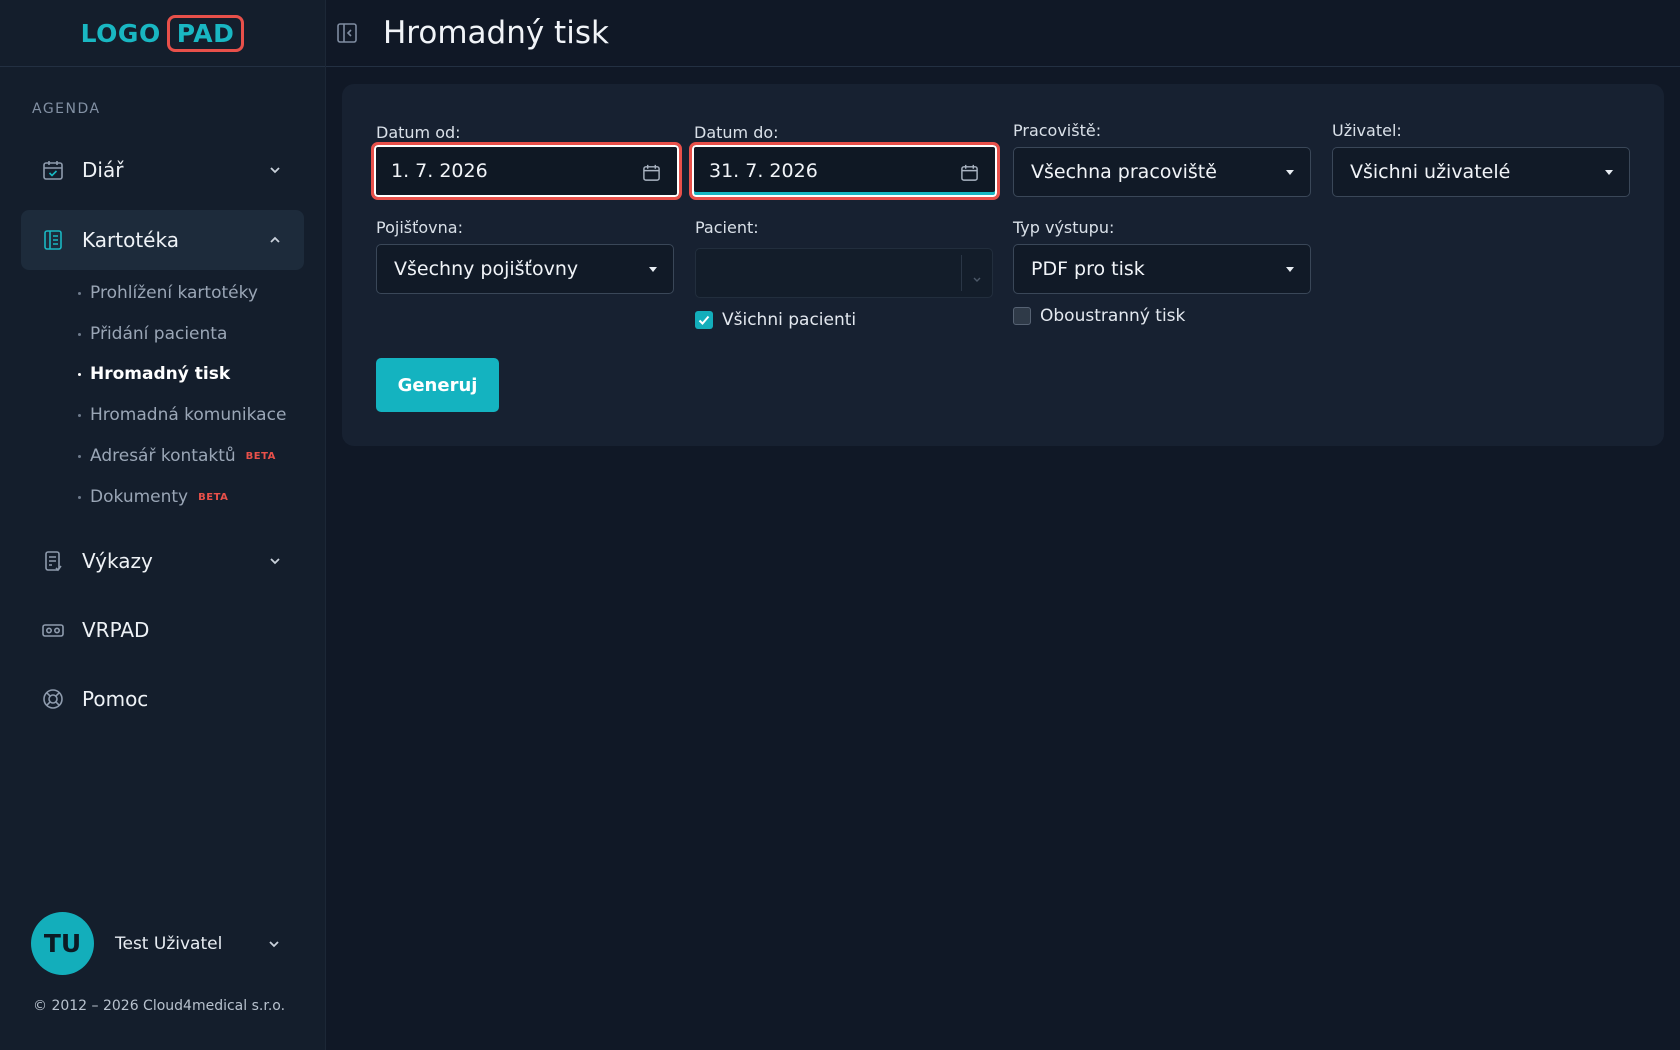 This screenshot has height=1050, width=1680. Describe the element at coordinates (139, 497) in the screenshot. I see `sidebar-subitem-label: Dokumenty` at that location.